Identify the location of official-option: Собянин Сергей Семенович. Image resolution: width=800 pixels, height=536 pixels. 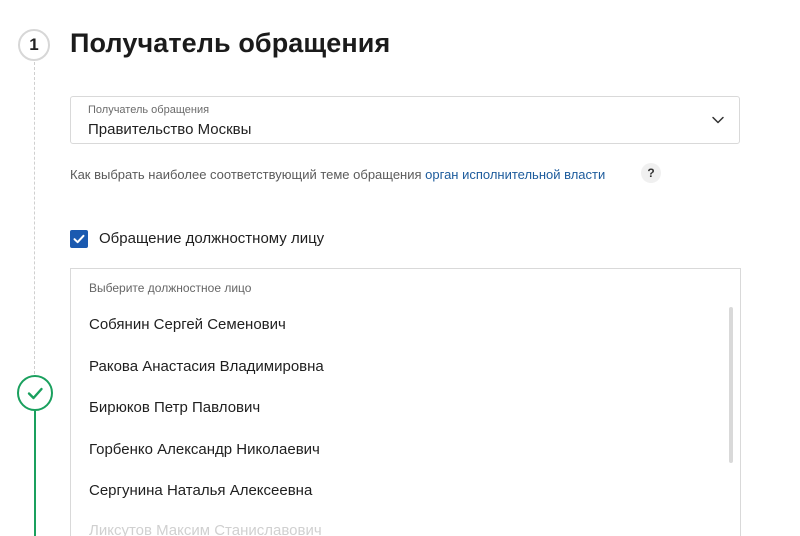
(187, 324).